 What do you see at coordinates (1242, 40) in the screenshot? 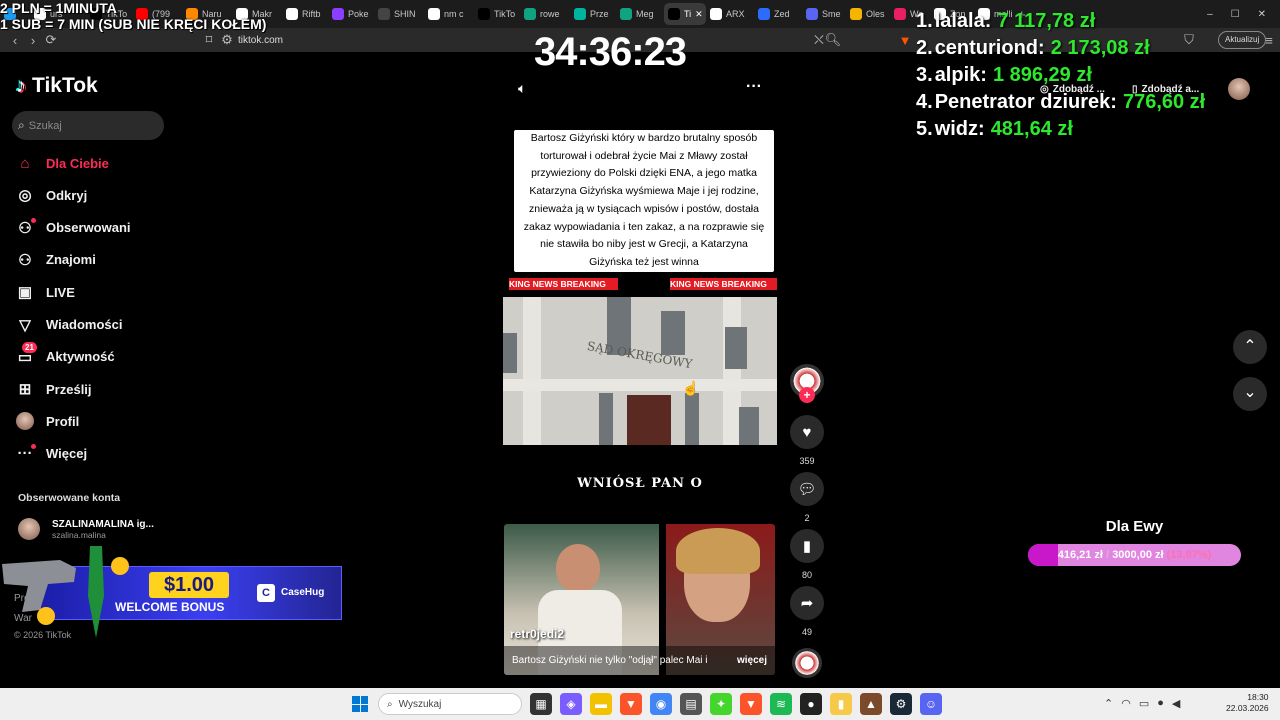
I see `update-button: Aktualizuj` at bounding box center [1242, 40].